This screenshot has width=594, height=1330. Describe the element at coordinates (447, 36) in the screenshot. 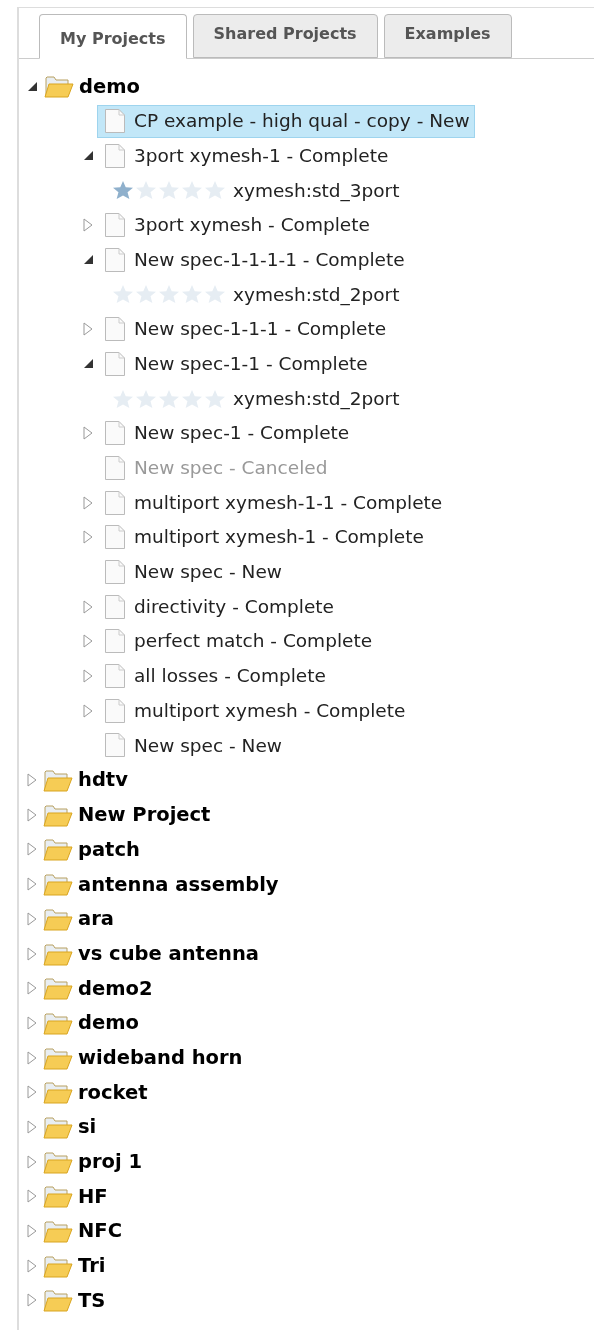

I see `tab: Examples` at that location.